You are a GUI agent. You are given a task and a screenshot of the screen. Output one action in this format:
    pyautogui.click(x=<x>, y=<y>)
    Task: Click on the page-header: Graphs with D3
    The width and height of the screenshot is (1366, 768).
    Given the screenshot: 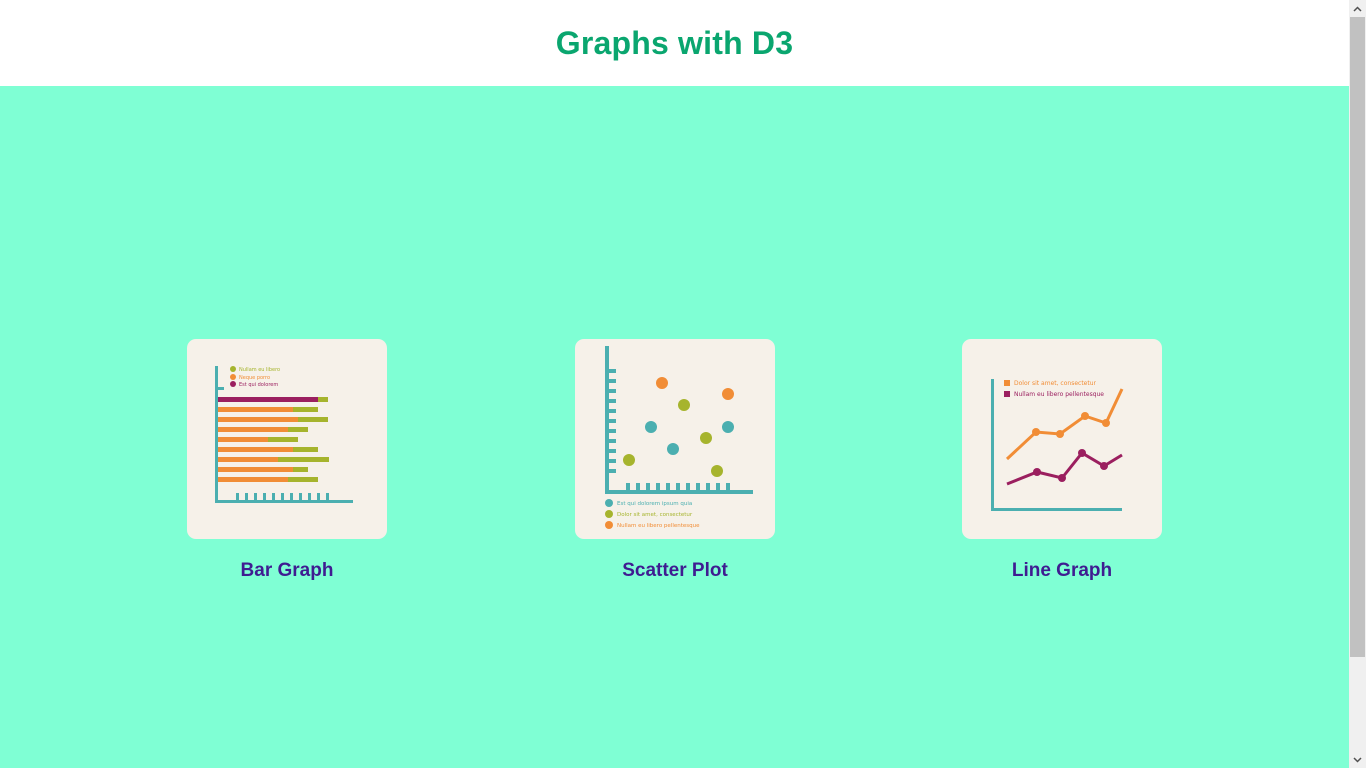 What is the action you would take?
    pyautogui.click(x=674, y=43)
    